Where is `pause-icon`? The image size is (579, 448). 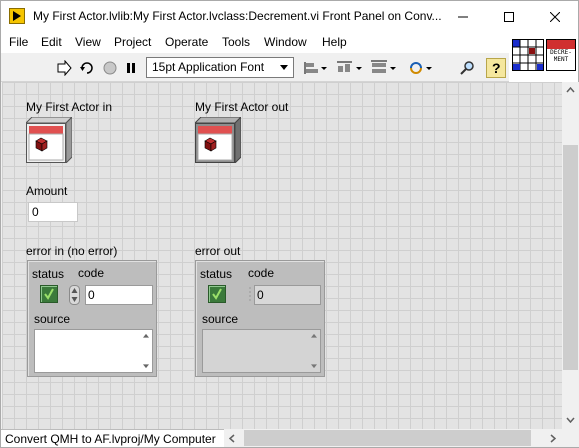
pause-icon is located at coordinates (131, 68).